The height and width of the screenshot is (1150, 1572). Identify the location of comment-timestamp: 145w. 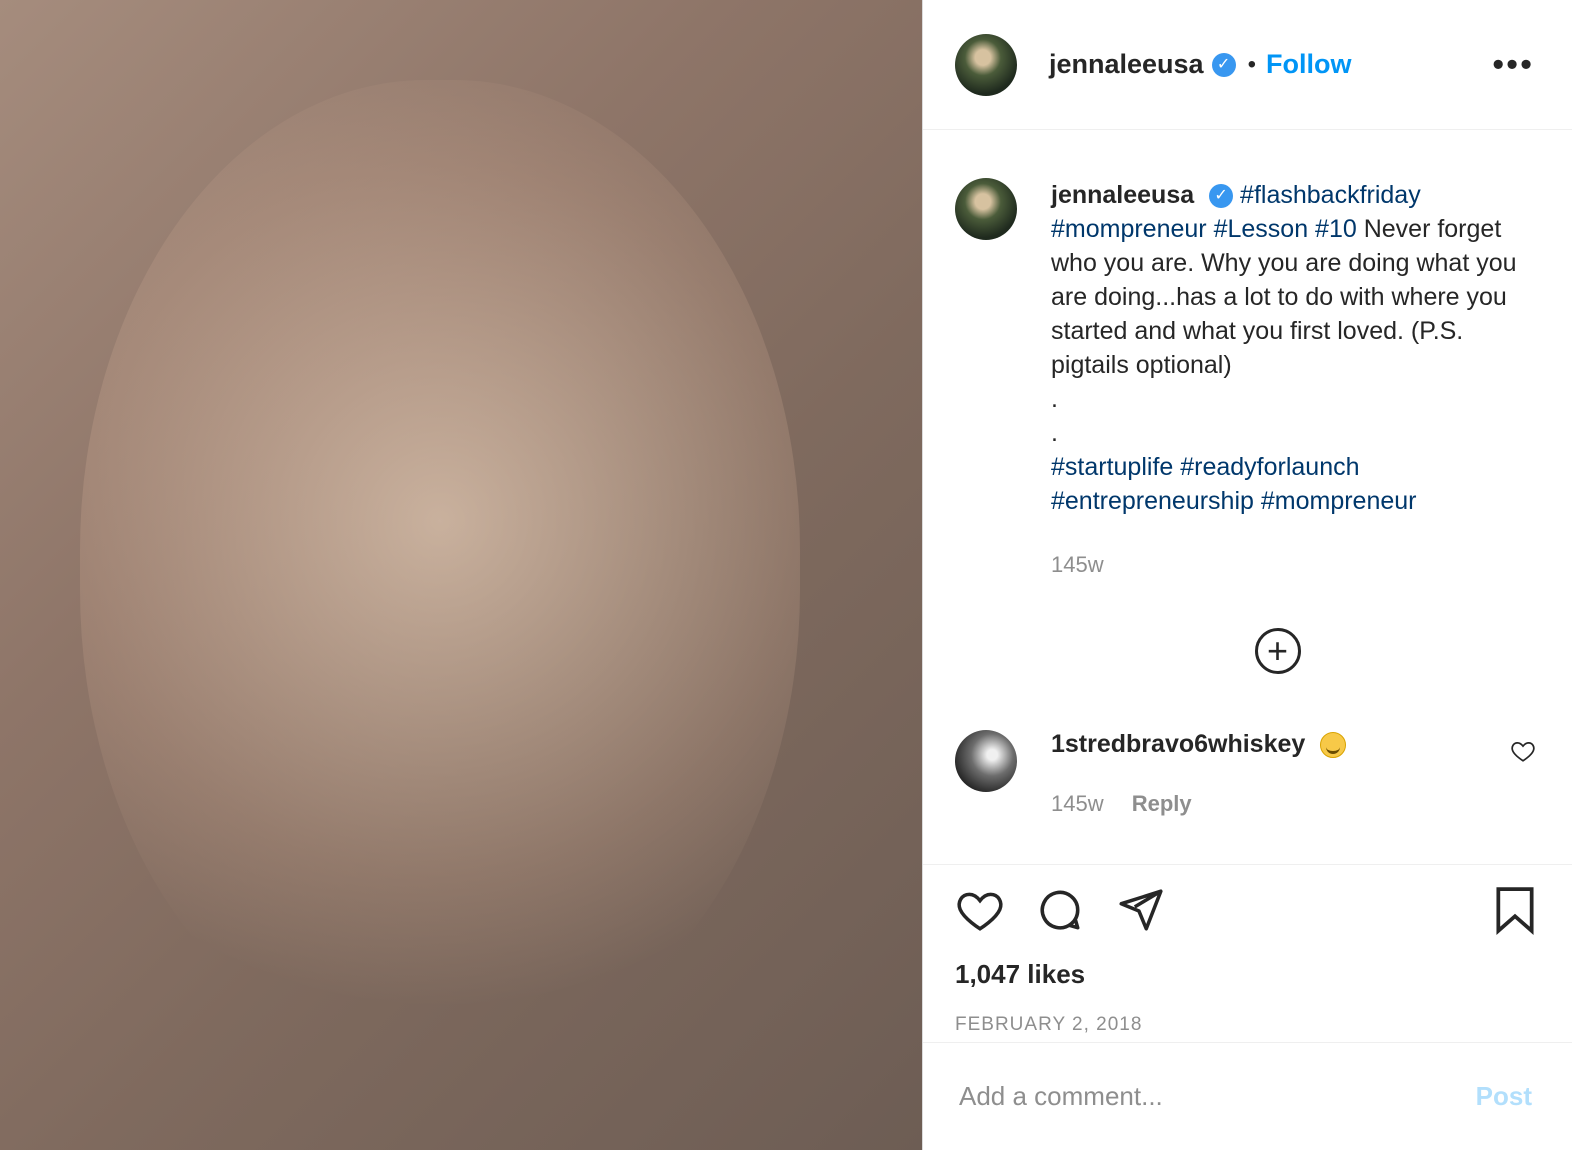
(1077, 803).